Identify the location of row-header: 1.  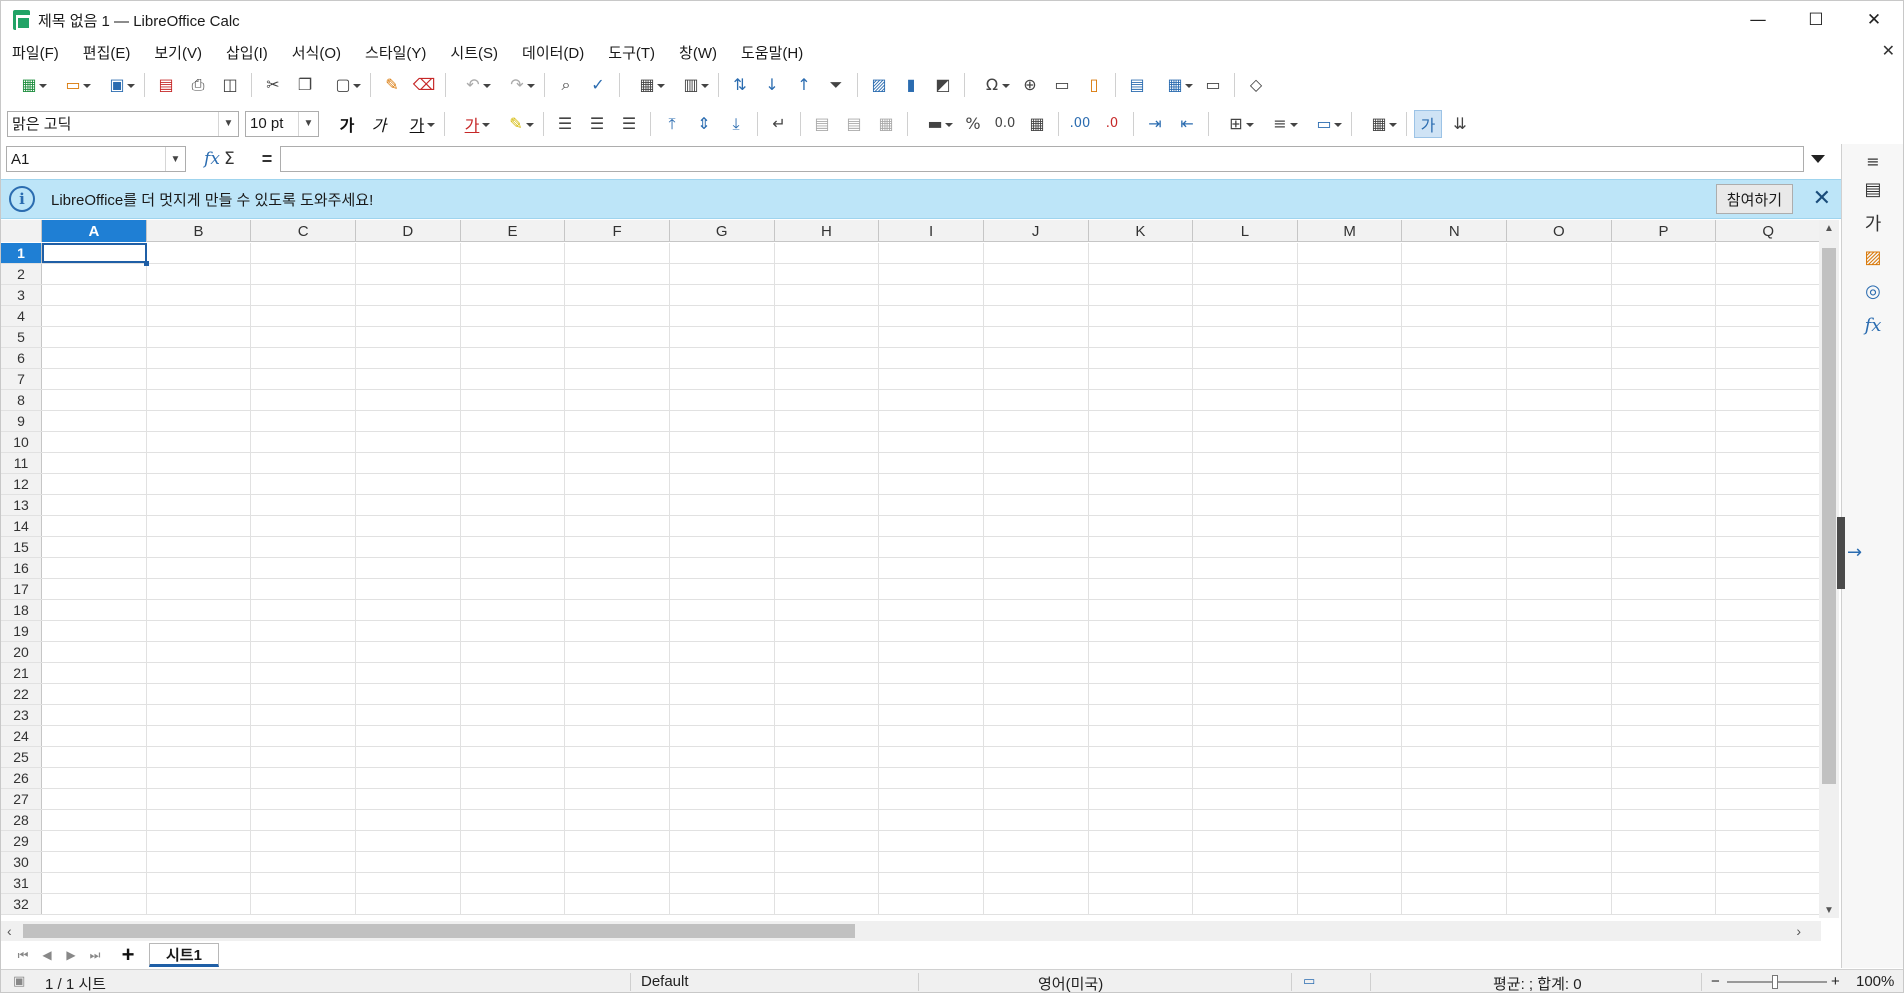
(22, 253).